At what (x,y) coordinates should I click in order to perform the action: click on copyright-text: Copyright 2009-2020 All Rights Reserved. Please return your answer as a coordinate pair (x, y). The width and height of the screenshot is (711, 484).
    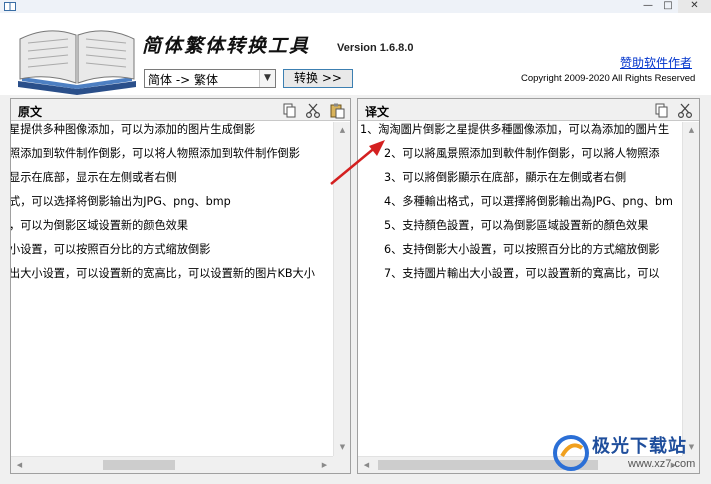
    Looking at the image, I should click on (608, 78).